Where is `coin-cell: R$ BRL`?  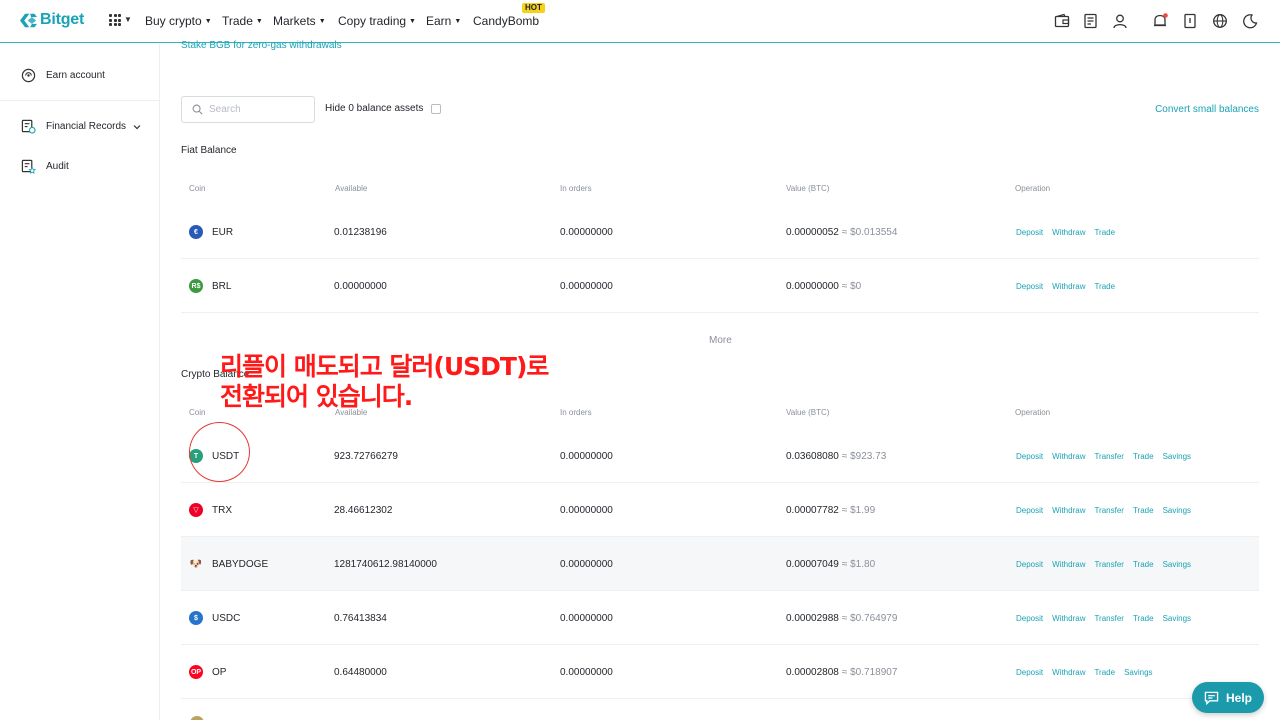
coin-cell: R$ BRL is located at coordinates (206, 286).